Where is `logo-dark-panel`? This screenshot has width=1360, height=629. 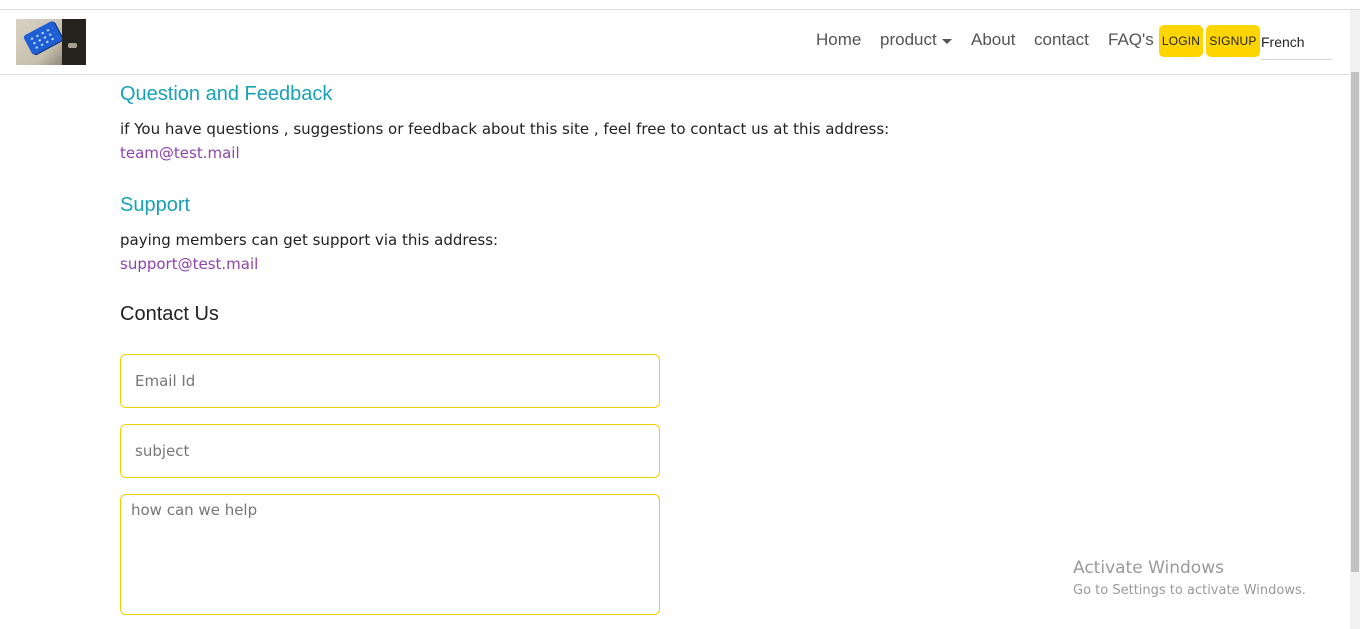
logo-dark-panel is located at coordinates (74, 42).